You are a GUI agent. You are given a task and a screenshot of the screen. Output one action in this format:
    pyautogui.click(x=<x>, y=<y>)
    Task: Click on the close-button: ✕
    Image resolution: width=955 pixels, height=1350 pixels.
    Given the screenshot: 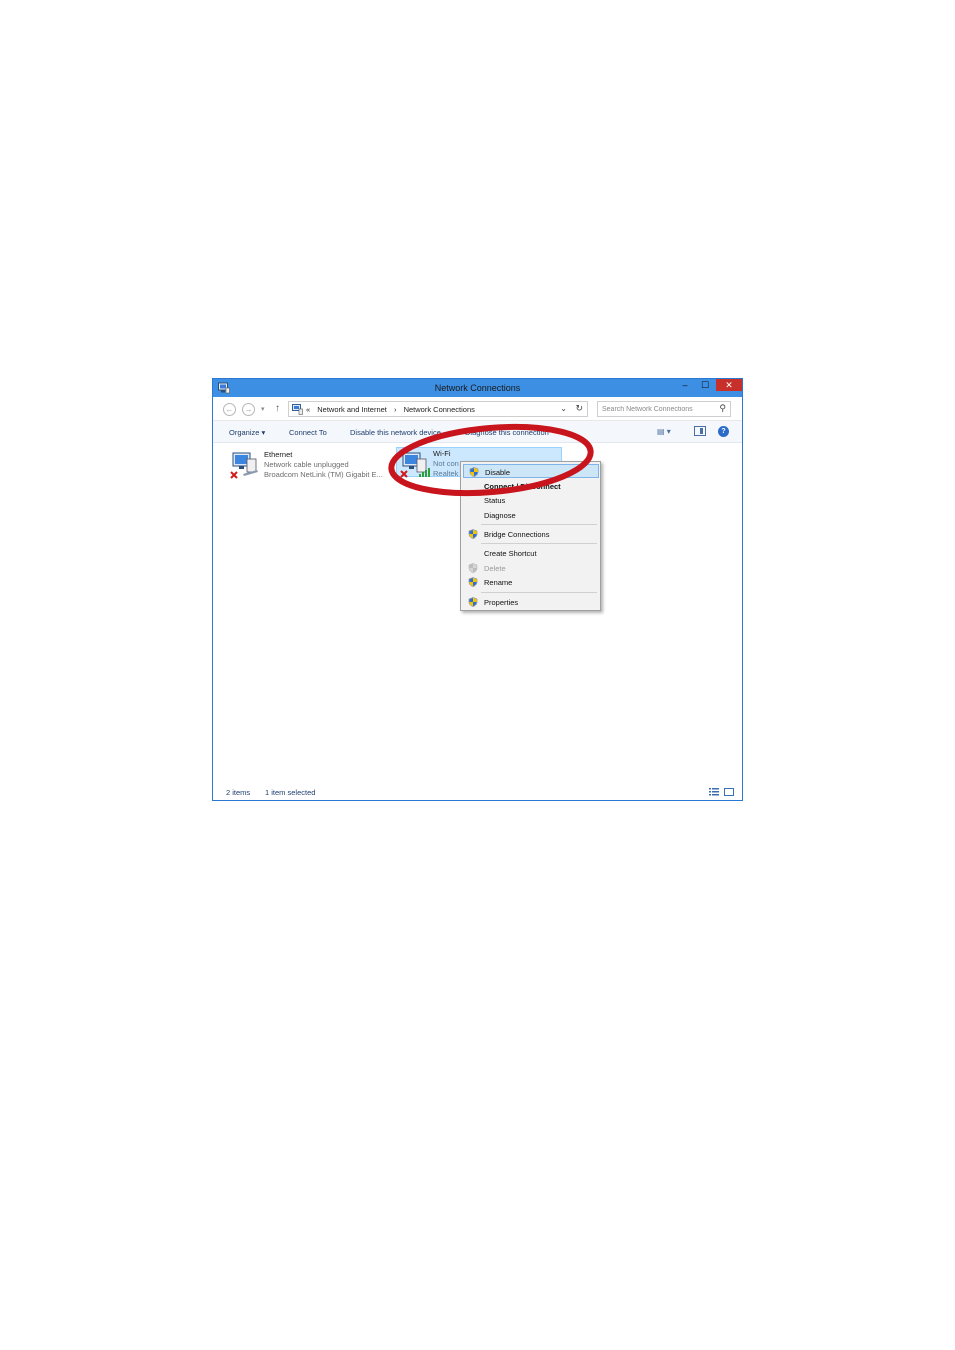 What is the action you would take?
    pyautogui.click(x=729, y=385)
    